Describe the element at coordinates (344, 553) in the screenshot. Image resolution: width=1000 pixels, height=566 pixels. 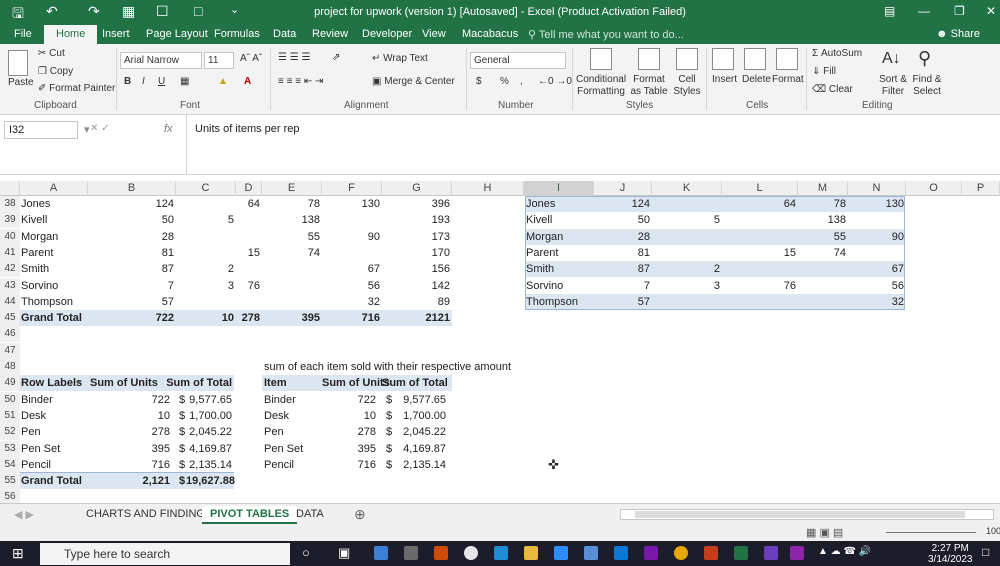
I see `task-view-icon: ▣` at that location.